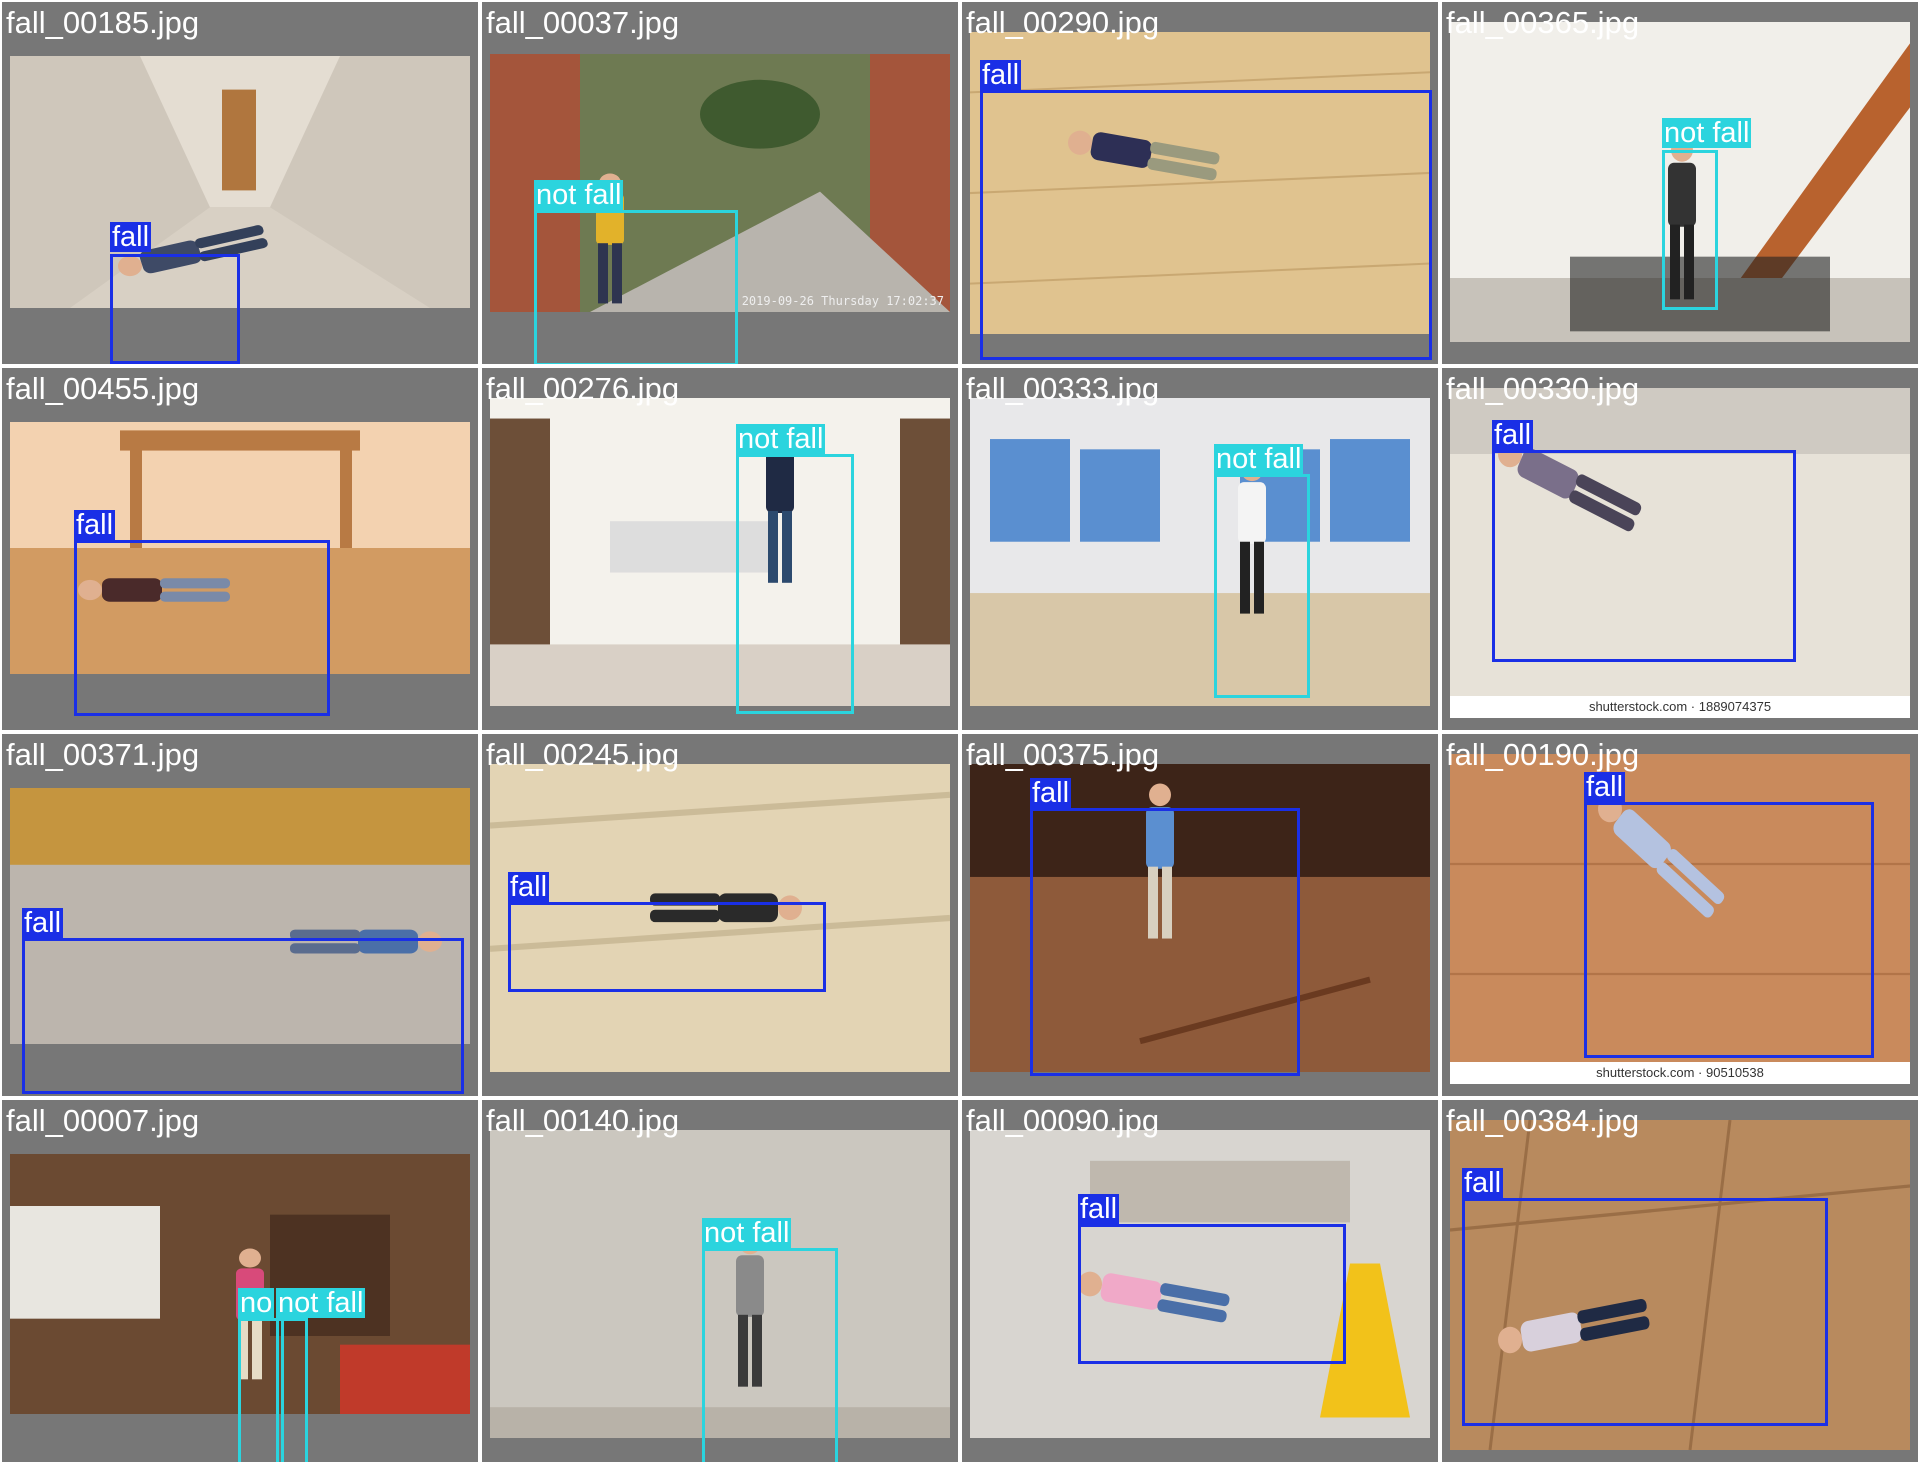 This screenshot has width=1920, height=1464. Describe the element at coordinates (103, 388) in the screenshot. I see `tile-filename: fall_00455.jpg` at that location.